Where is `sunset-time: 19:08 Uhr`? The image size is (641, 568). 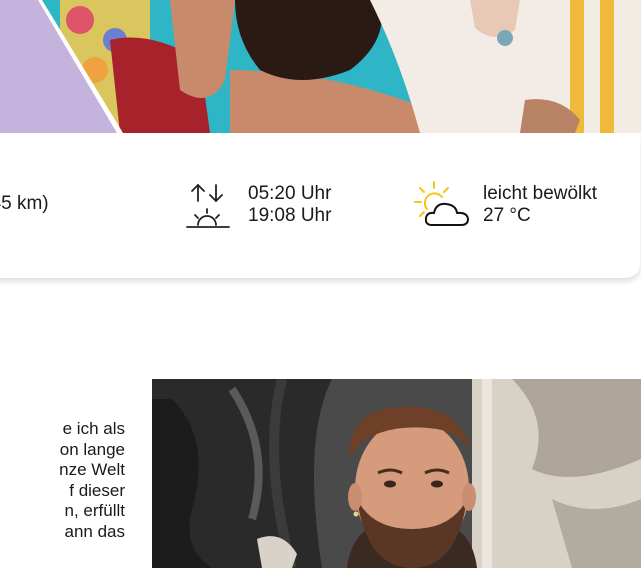
sunset-time: 19:08 Uhr is located at coordinates (290, 215).